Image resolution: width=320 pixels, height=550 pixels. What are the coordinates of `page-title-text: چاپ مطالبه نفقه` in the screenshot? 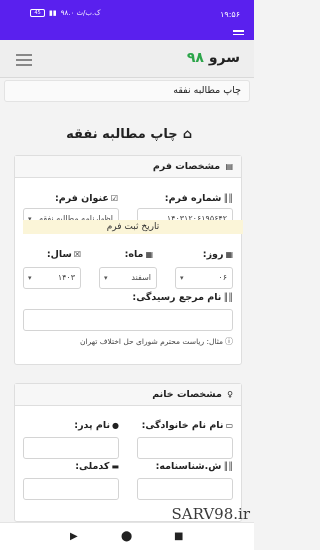 It's located at (122, 134).